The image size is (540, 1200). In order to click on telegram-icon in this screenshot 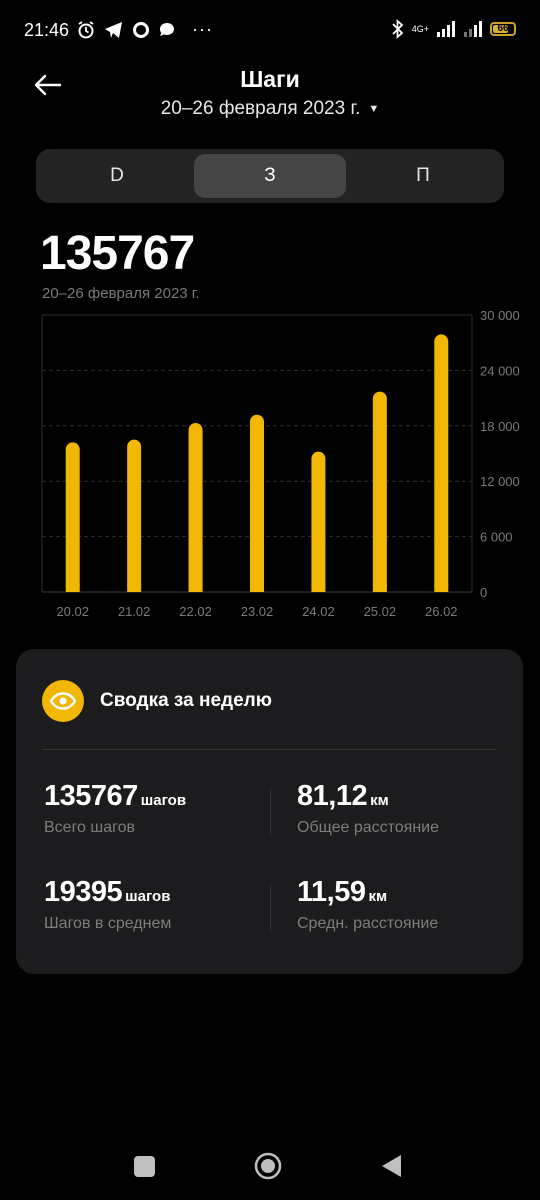, I will do `click(113, 29)`.